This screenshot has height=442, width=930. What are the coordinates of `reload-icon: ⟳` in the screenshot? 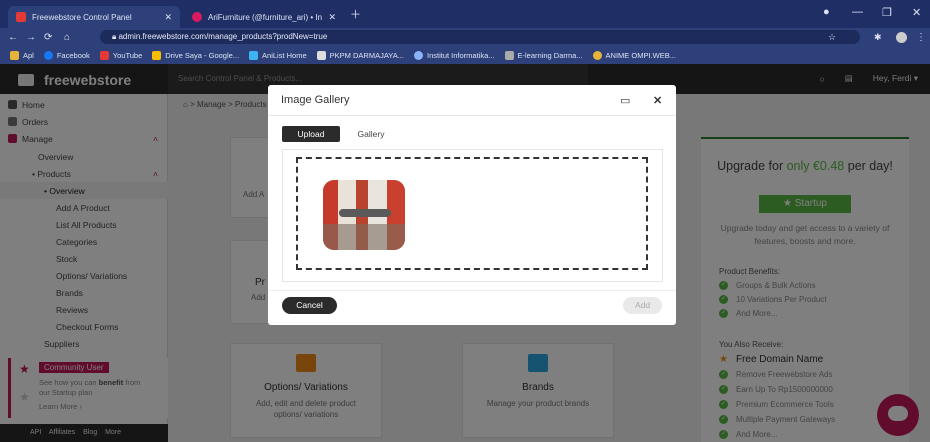 It's located at (48, 37).